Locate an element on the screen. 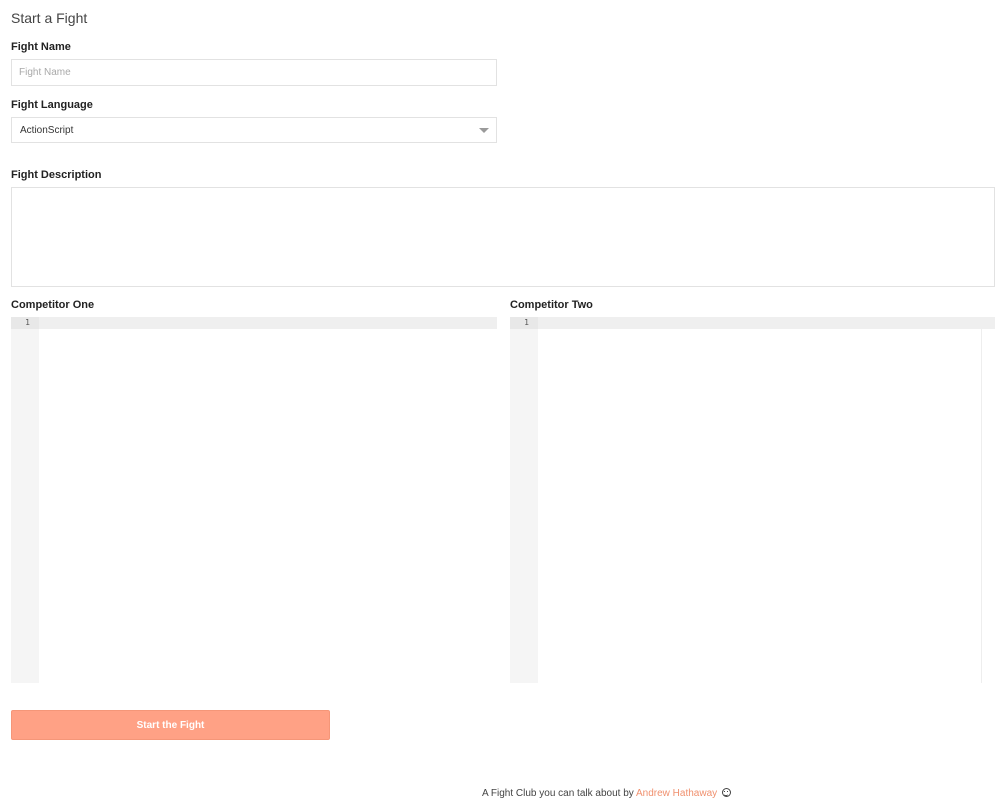 The height and width of the screenshot is (798, 1008). competitor-two-gutter is located at coordinates (524, 500).